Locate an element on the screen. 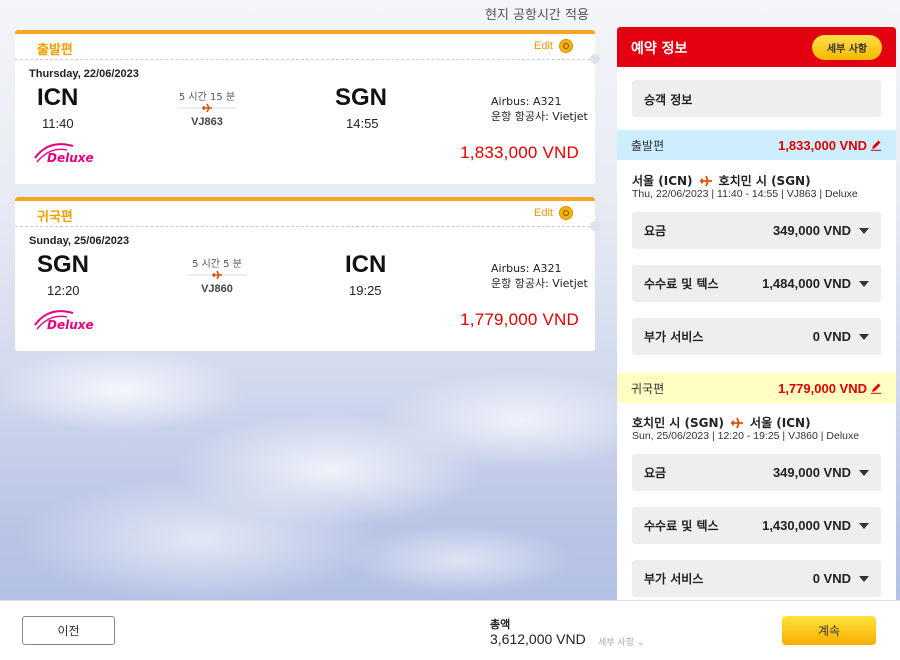 The image size is (900, 660). fee-value: 1,484,000 VND is located at coordinates (806, 283).